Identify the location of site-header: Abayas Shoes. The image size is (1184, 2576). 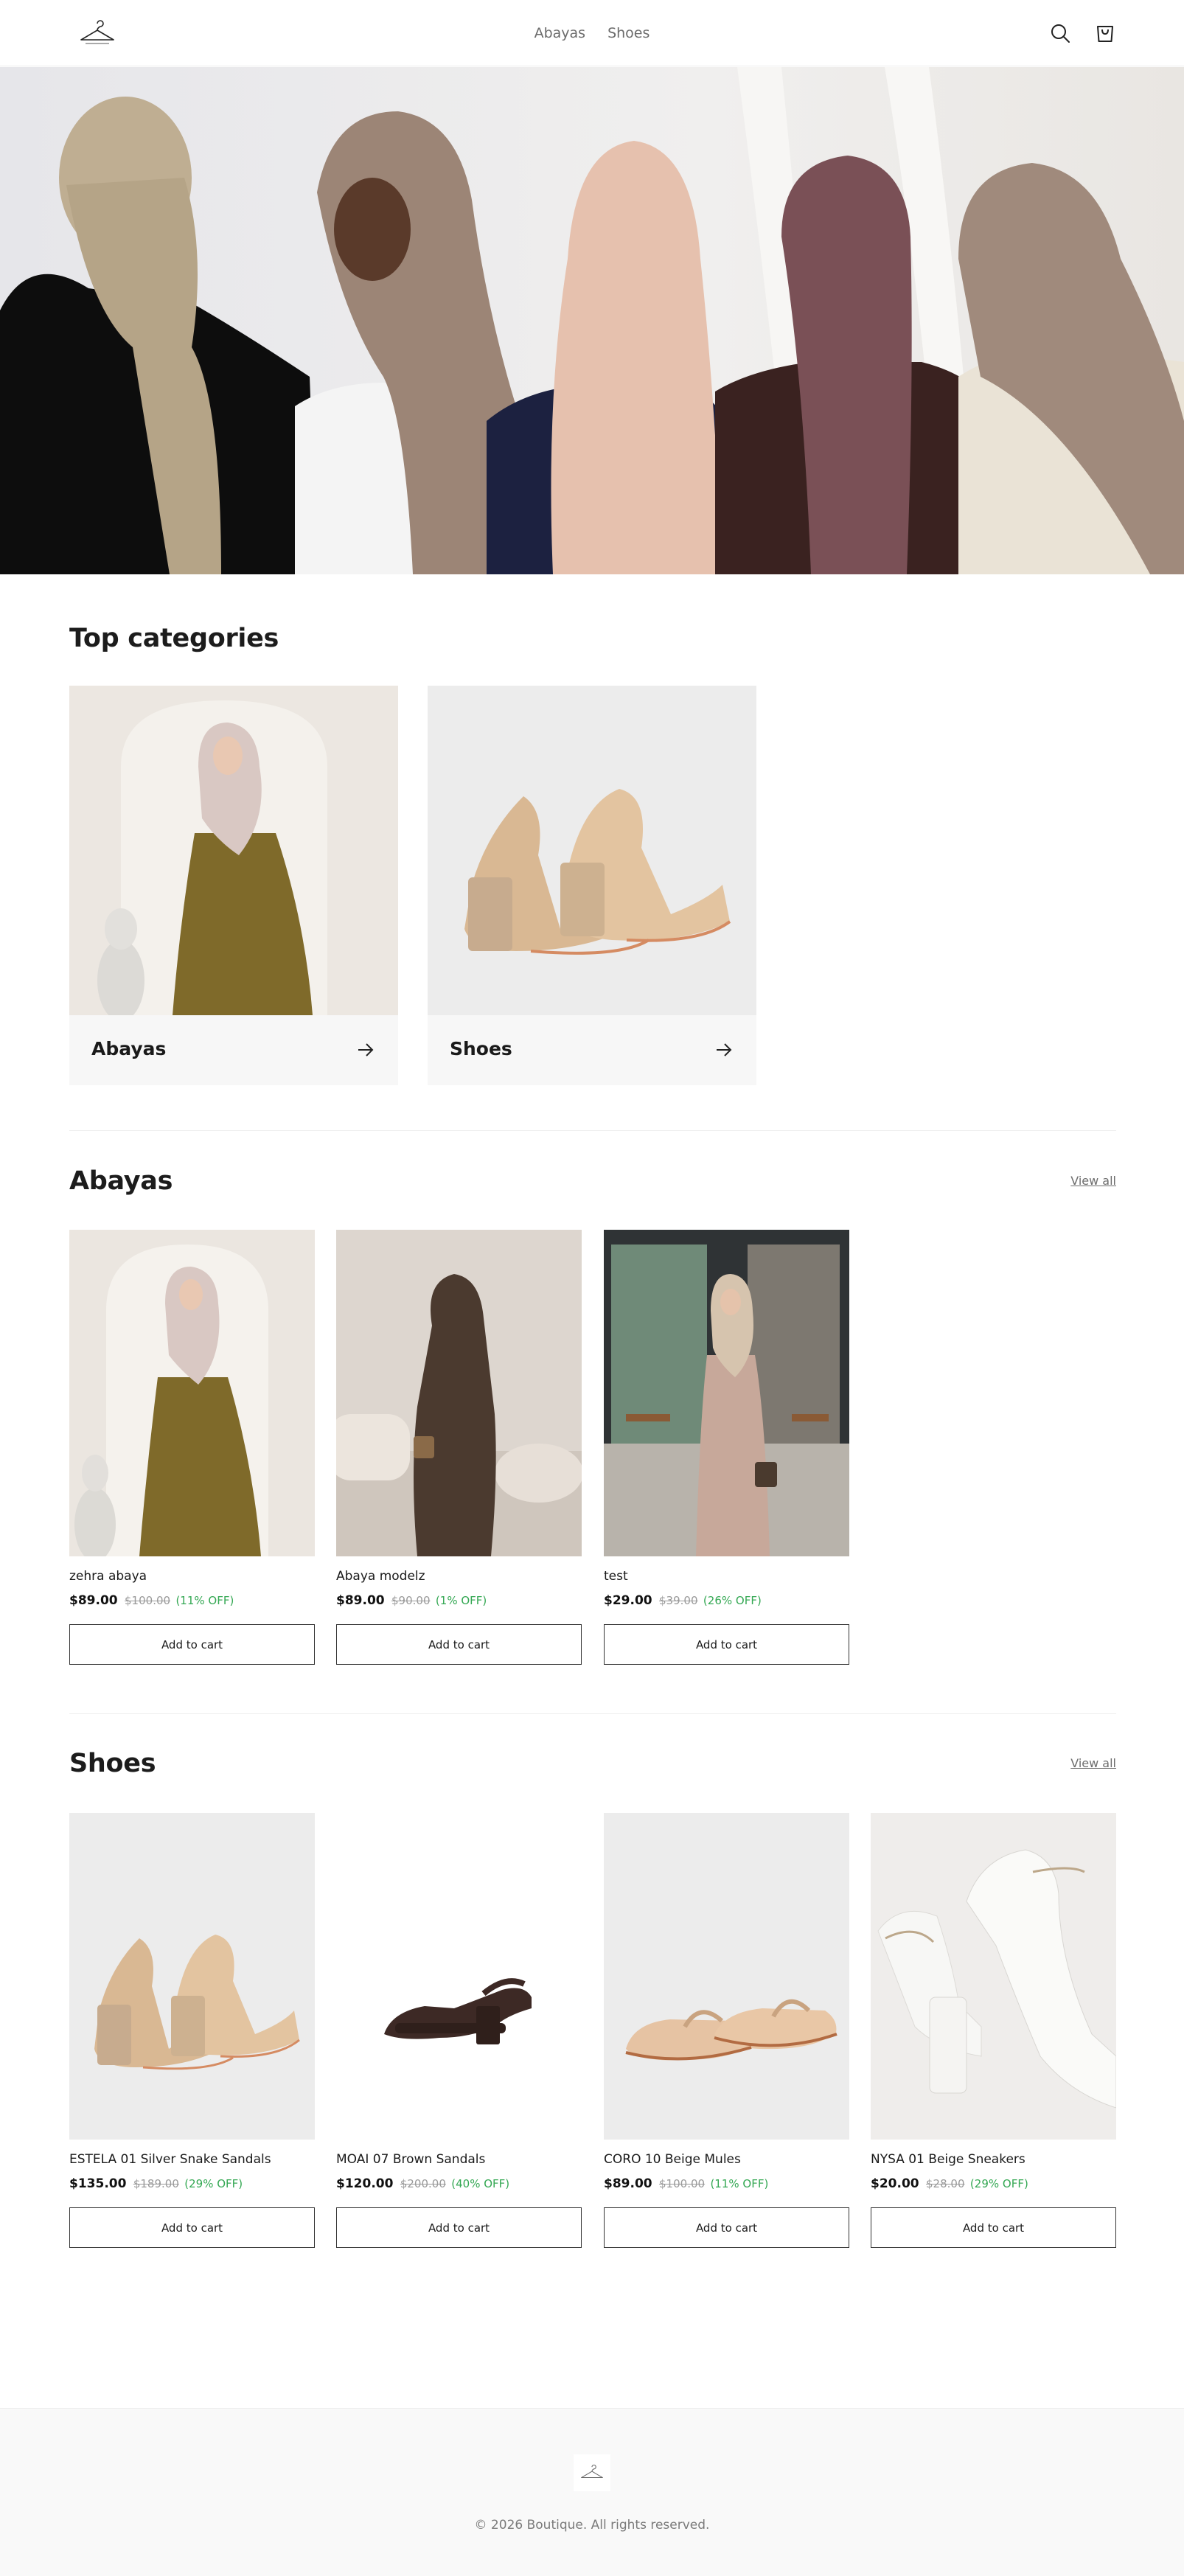
(592, 33).